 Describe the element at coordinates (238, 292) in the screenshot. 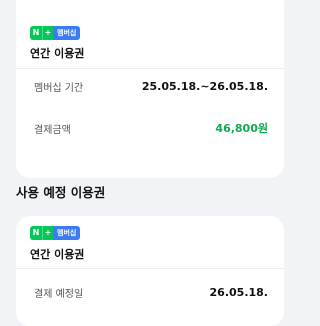

I see `scheduled-payment-date-value: 26.05.18.` at that location.